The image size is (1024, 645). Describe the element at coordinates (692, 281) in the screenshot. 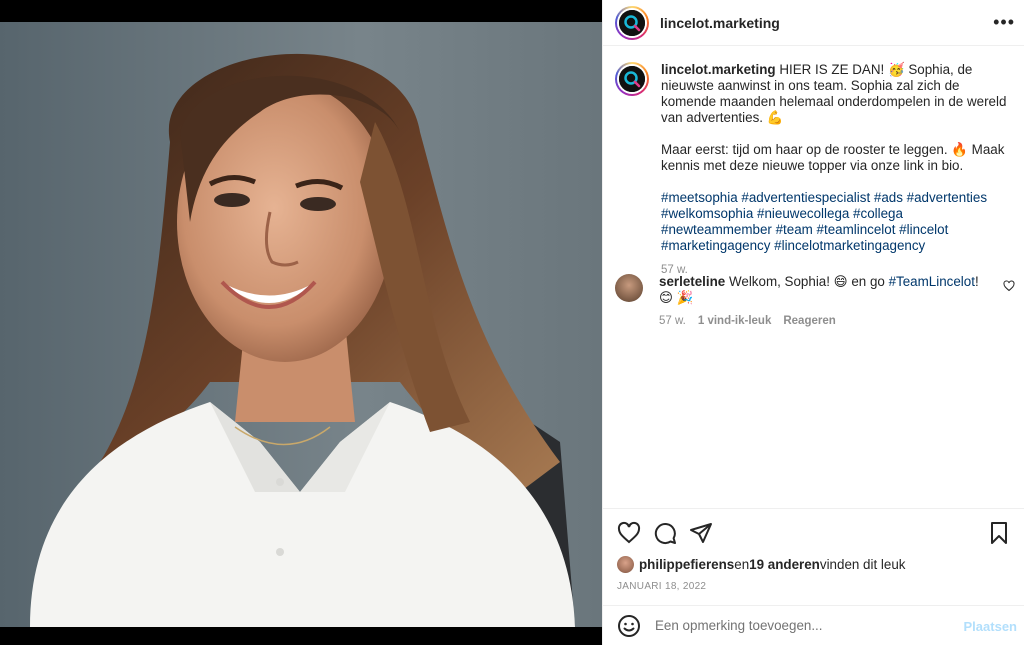

I see `comment-username: serleteline` at that location.